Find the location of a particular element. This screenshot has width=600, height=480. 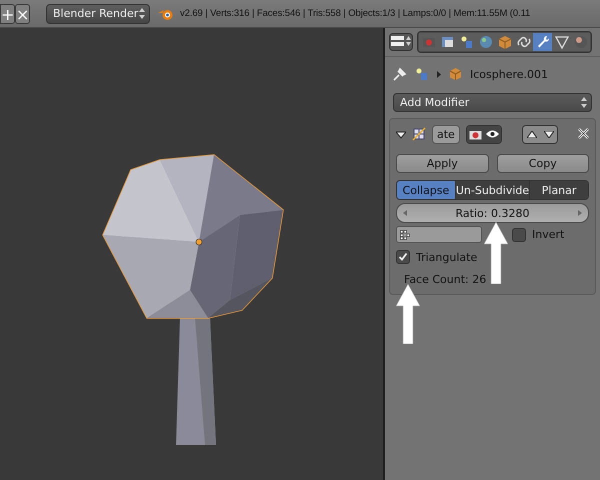

render-engine-dropdown: Blender Render is located at coordinates (98, 14).